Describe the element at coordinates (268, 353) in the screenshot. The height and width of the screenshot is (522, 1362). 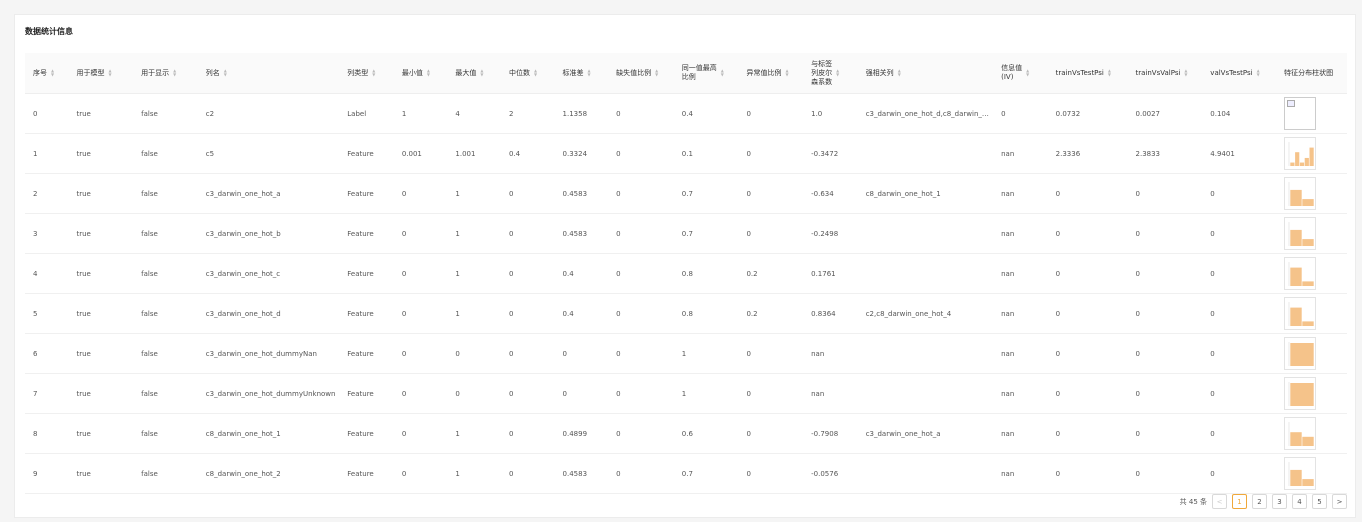
I see `table-cell: c3_darwin_one_hot_dummyNan` at that location.